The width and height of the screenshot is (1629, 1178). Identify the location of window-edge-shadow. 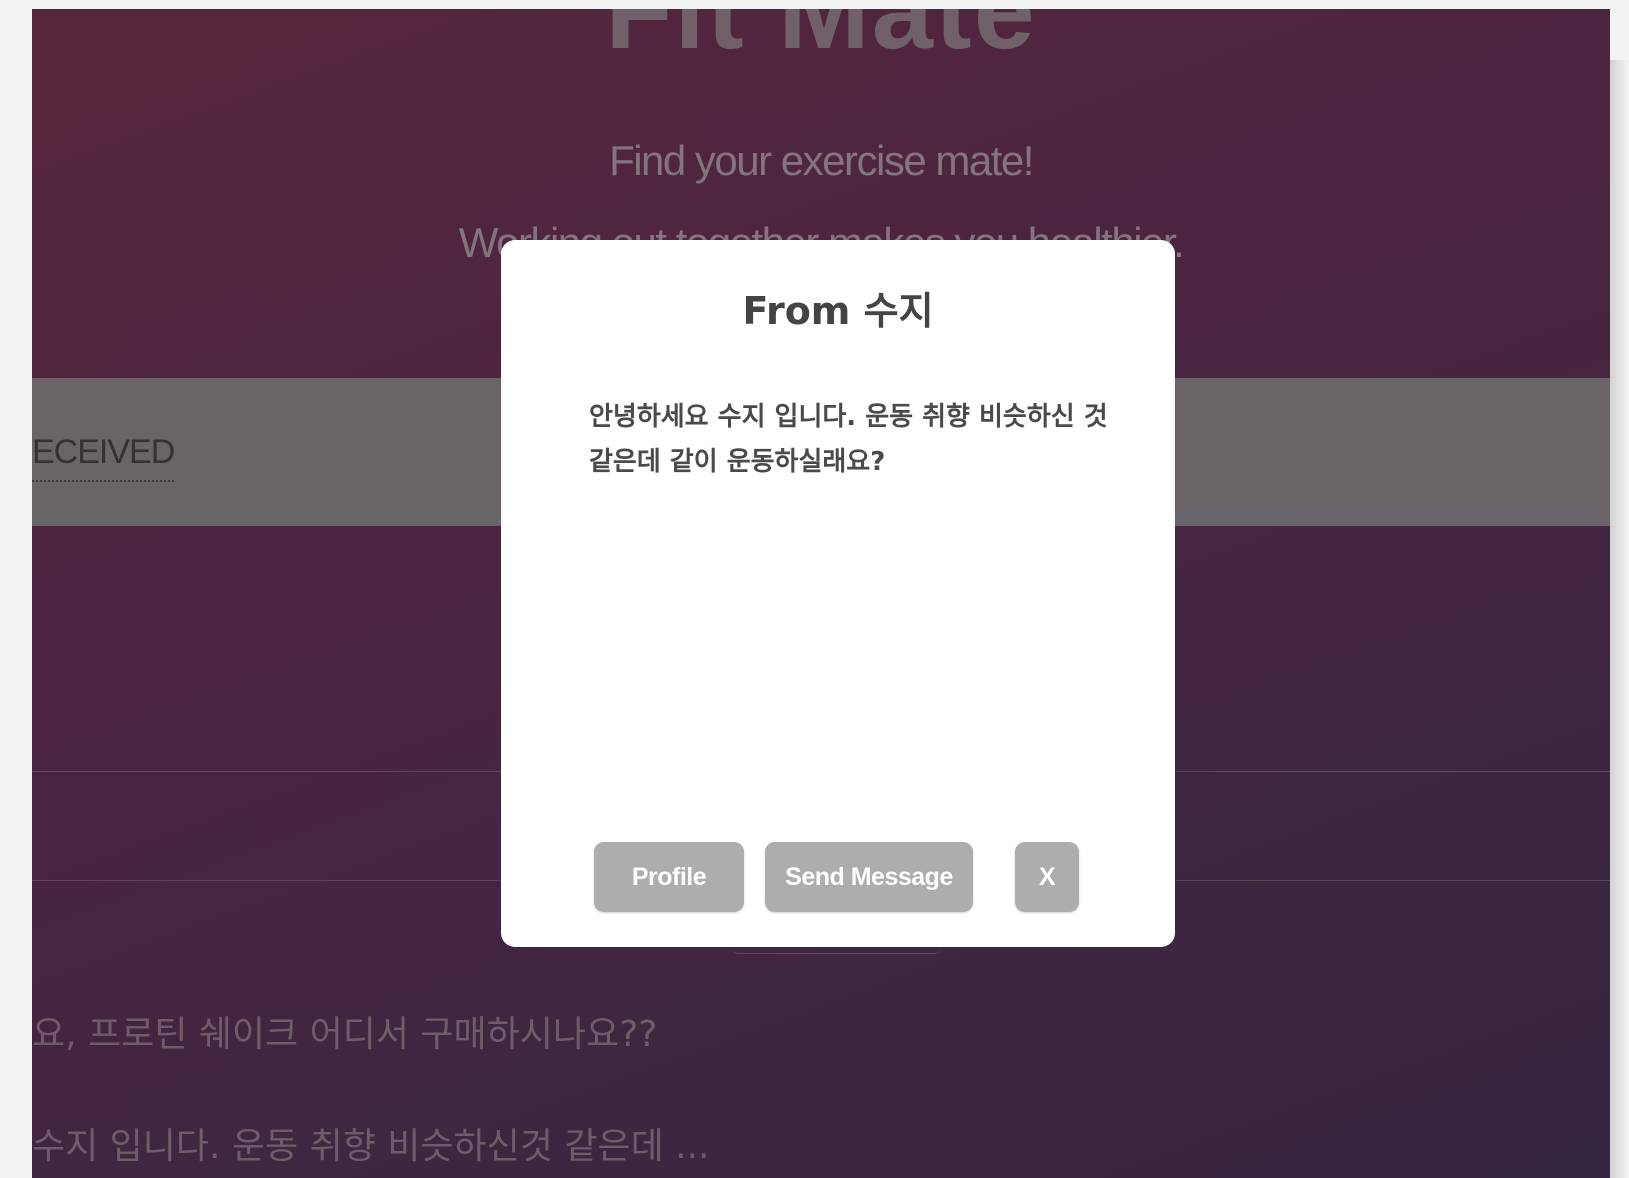
(1618, 619).